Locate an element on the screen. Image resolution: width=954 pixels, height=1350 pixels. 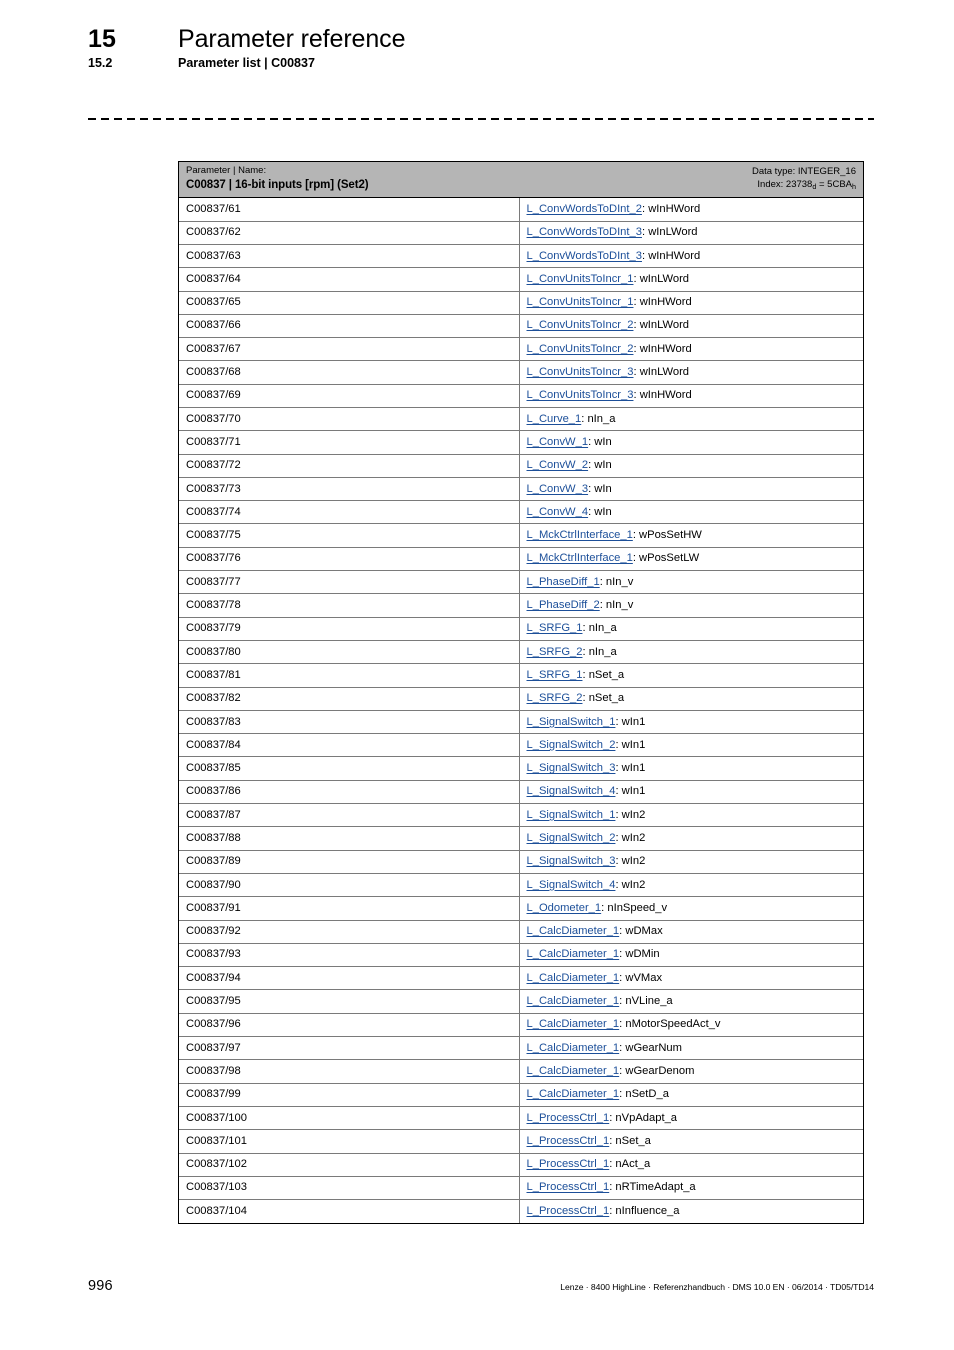
table-row: C00837/101 L_ProcessCtrl_1: nSet_a is located at coordinates (521, 1141).